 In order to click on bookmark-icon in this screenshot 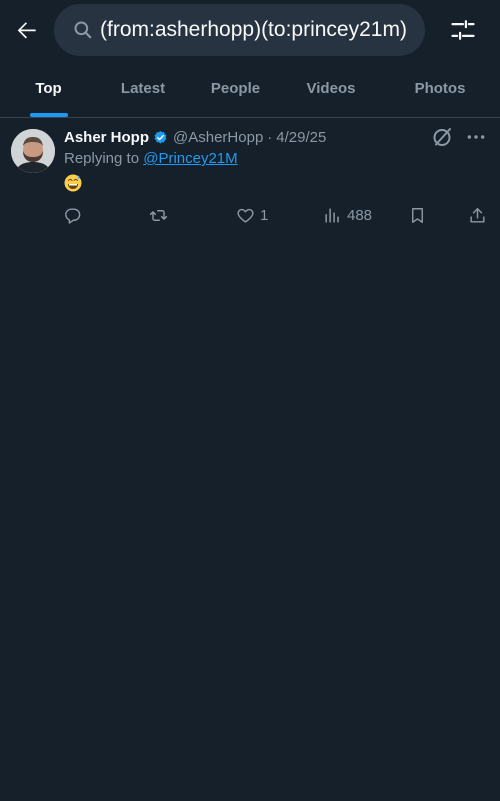, I will do `click(417, 215)`.